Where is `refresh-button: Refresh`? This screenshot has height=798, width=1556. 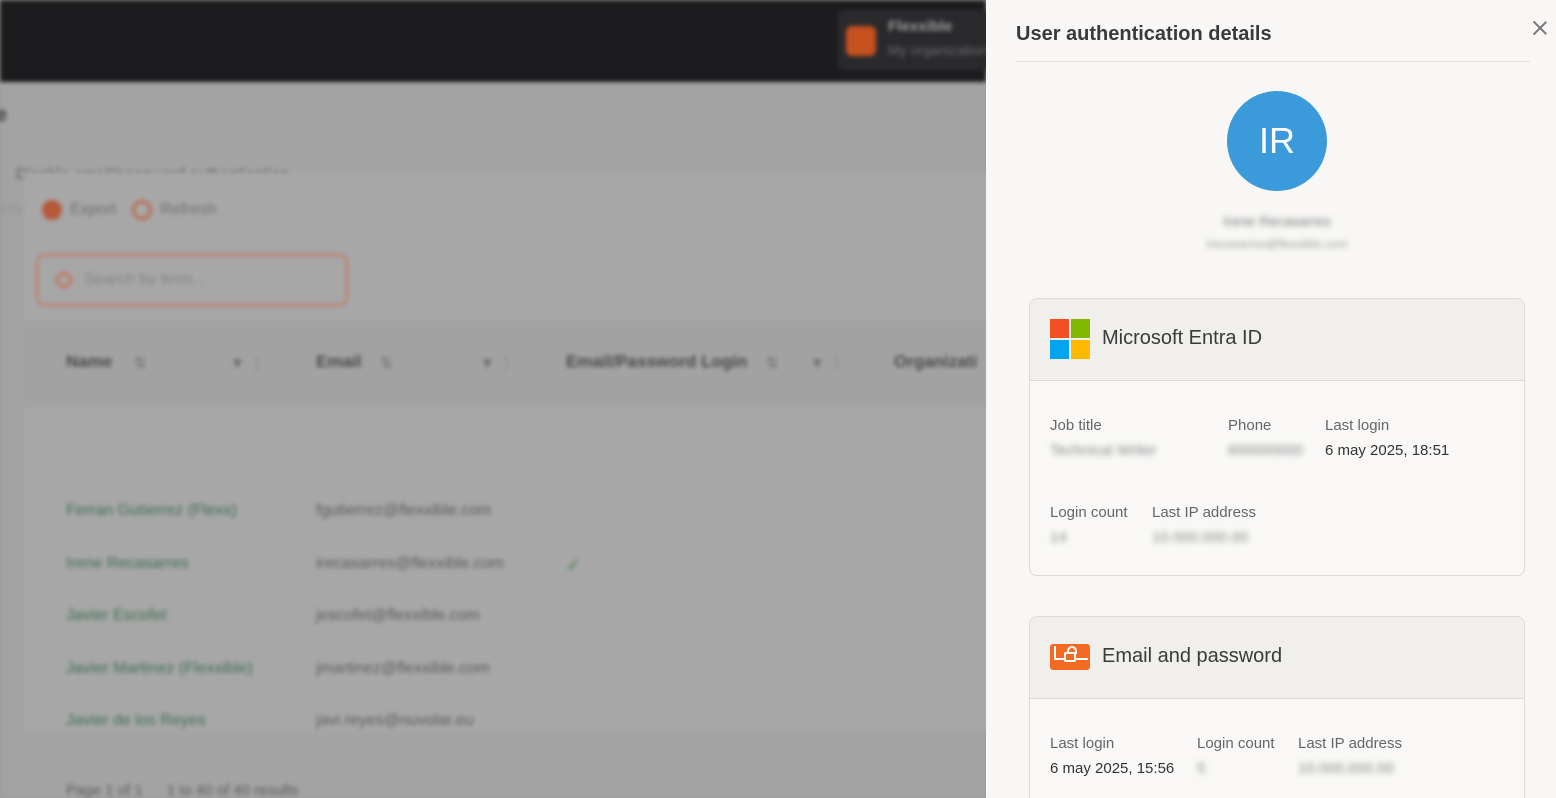
refresh-button: Refresh is located at coordinates (174, 210).